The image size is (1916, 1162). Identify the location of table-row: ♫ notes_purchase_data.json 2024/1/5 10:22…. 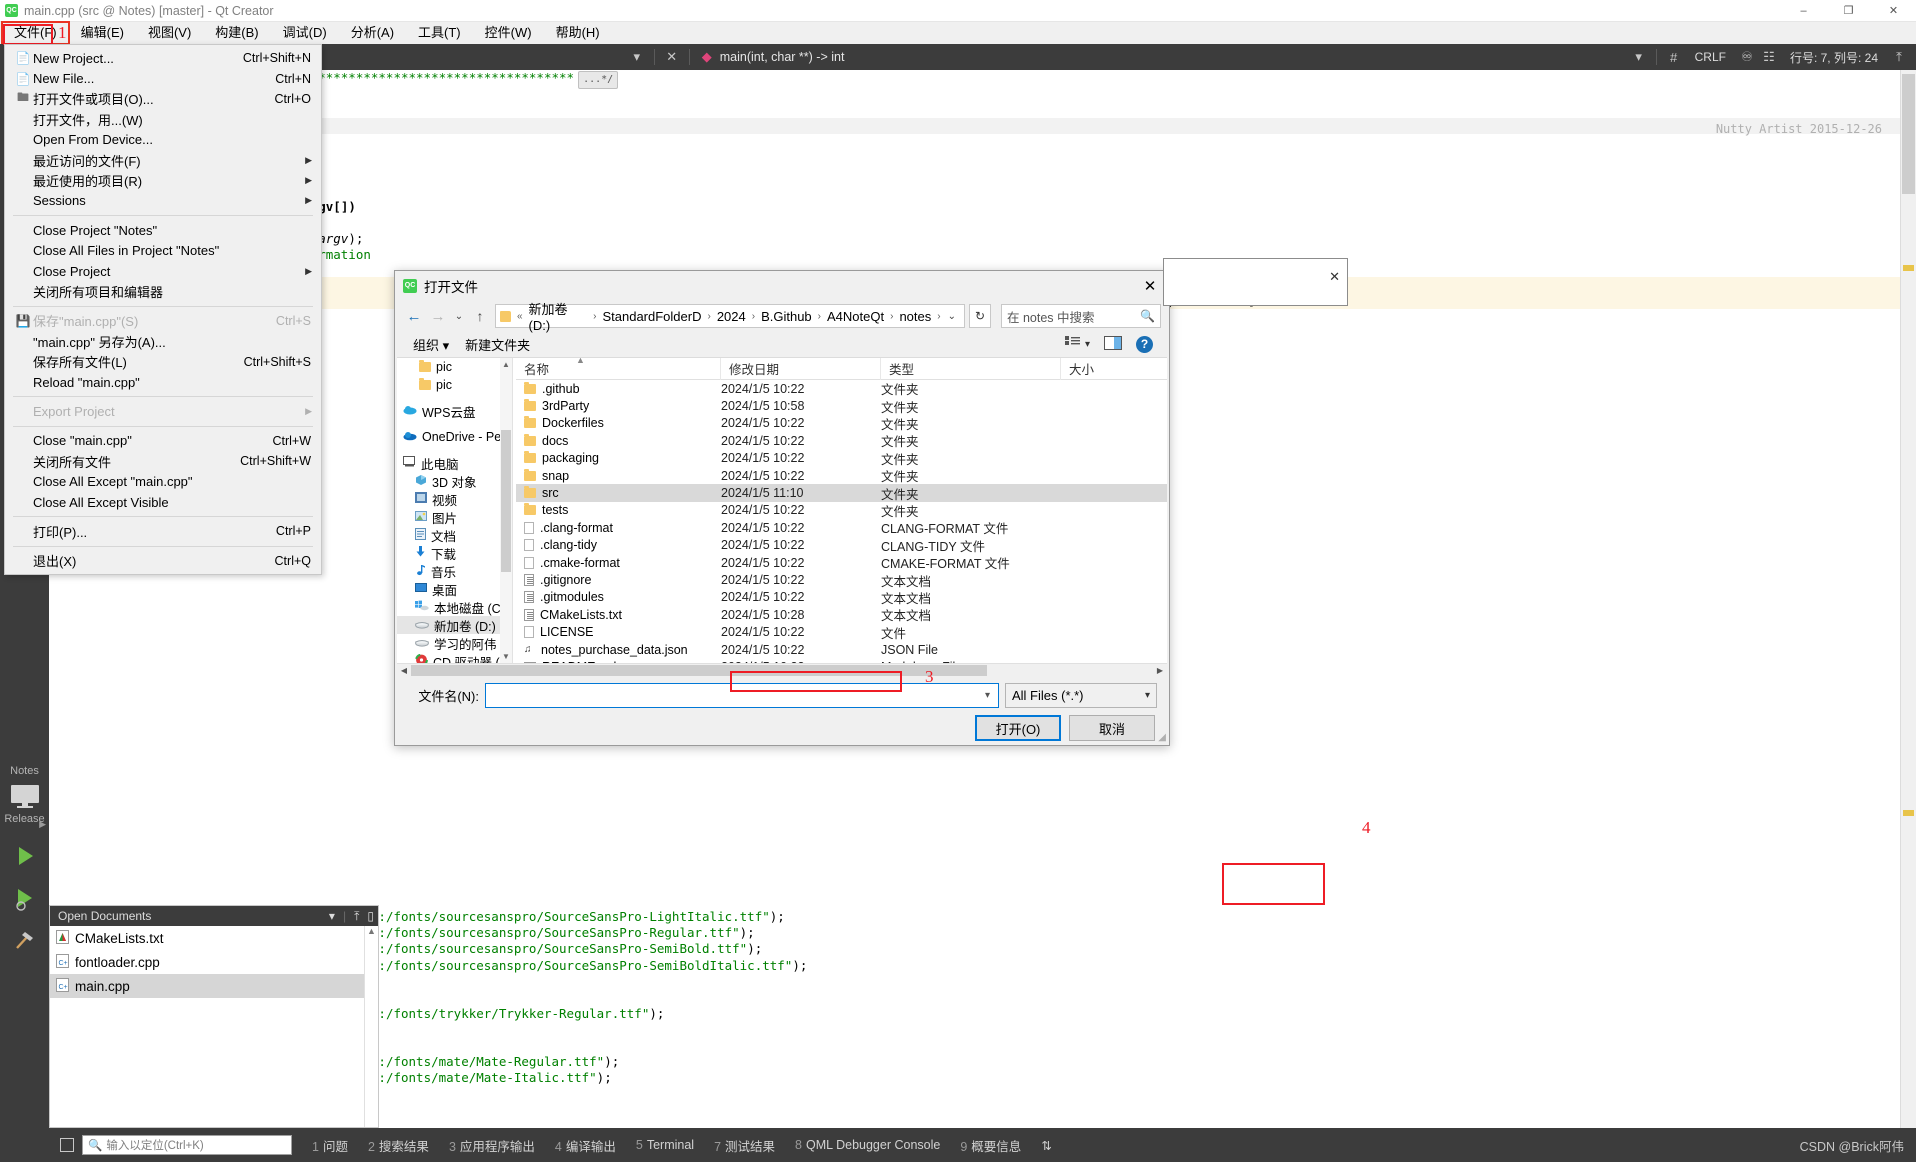
(841, 649).